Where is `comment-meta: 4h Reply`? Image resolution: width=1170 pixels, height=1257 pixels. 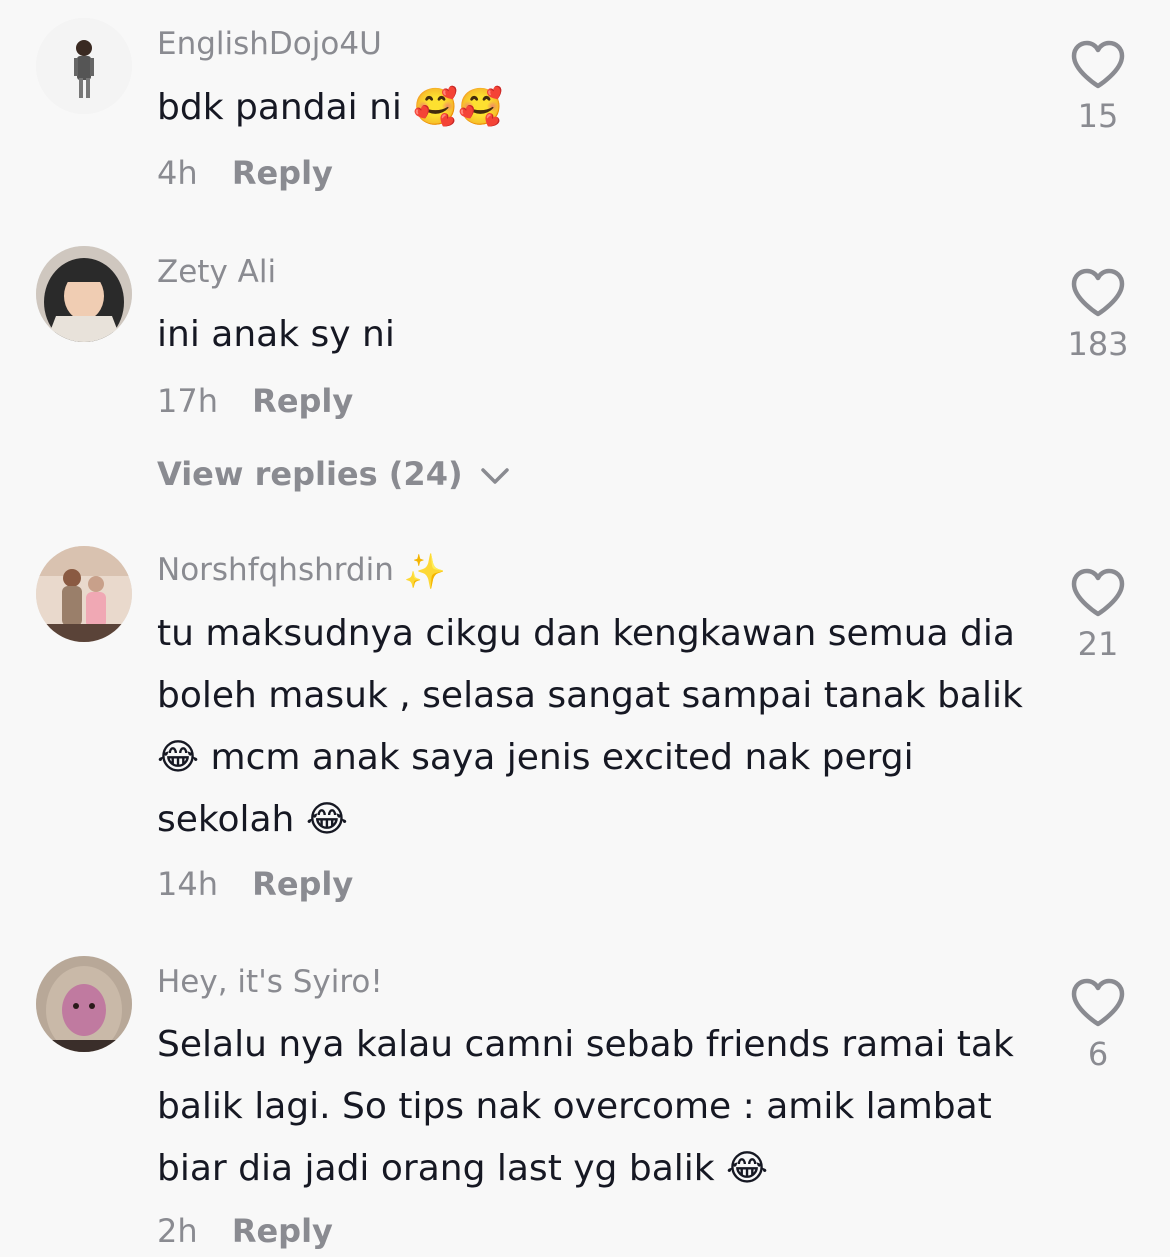 comment-meta: 4h Reply is located at coordinates (245, 173).